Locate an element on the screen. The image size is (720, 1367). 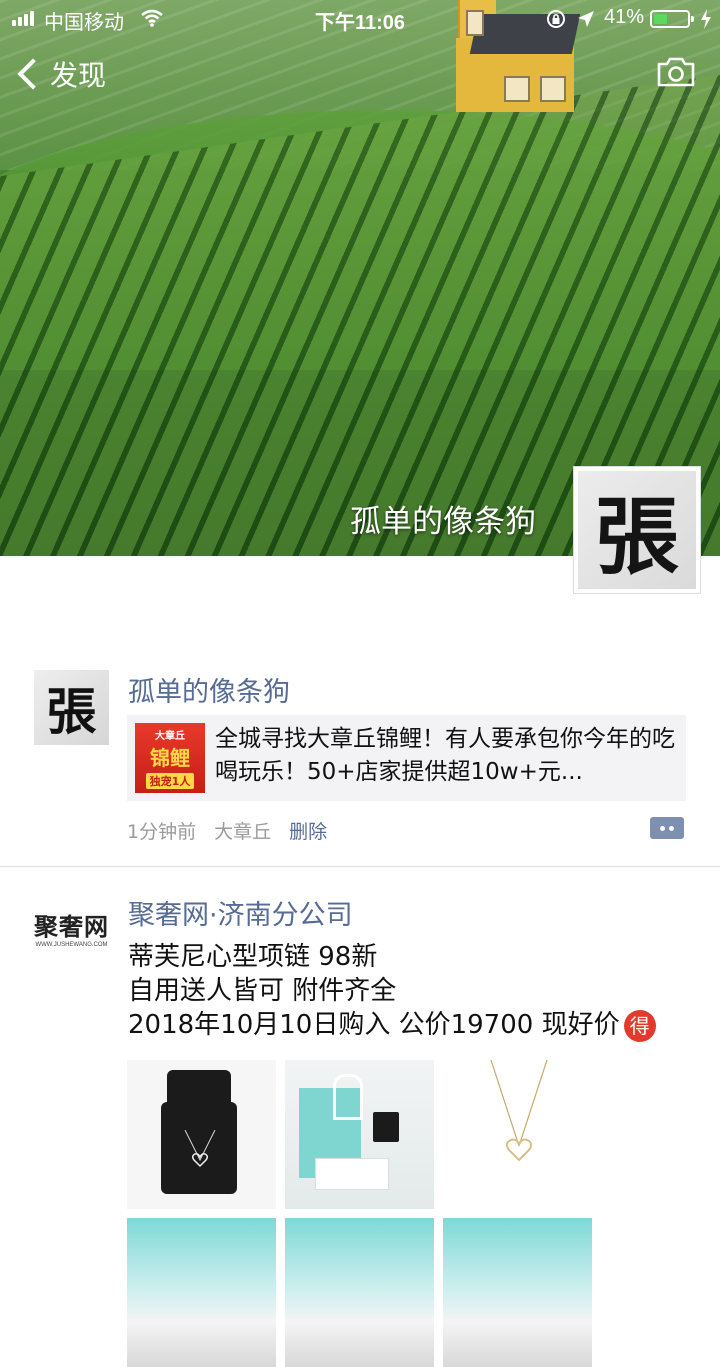
profile-name: 孤单的像条狗 is located at coordinates (443, 518).